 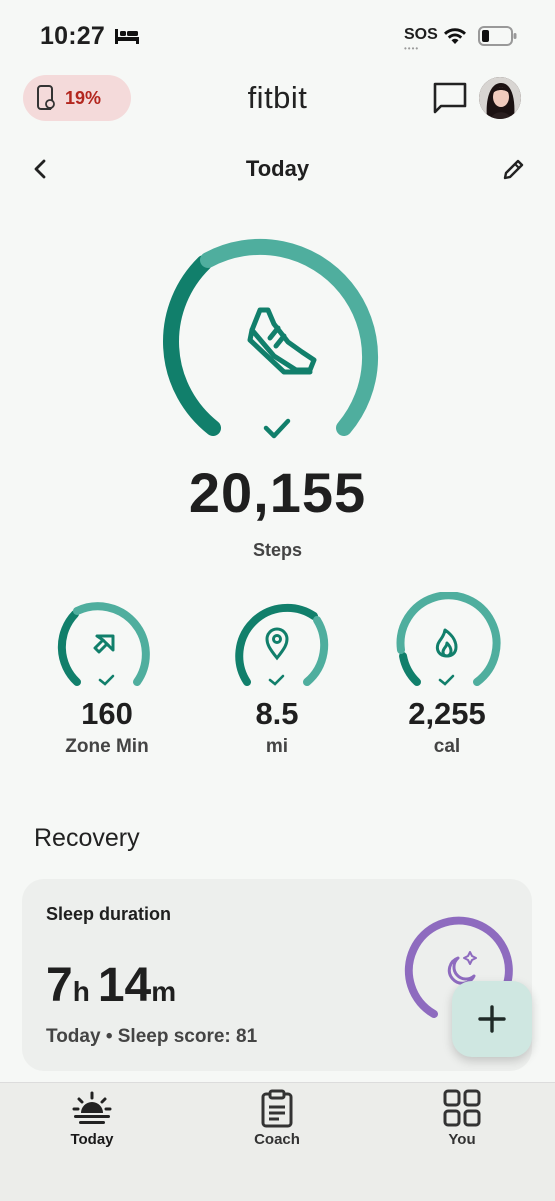 What do you see at coordinates (81, 991) in the screenshot?
I see `sleep-hours-unit: h` at bounding box center [81, 991].